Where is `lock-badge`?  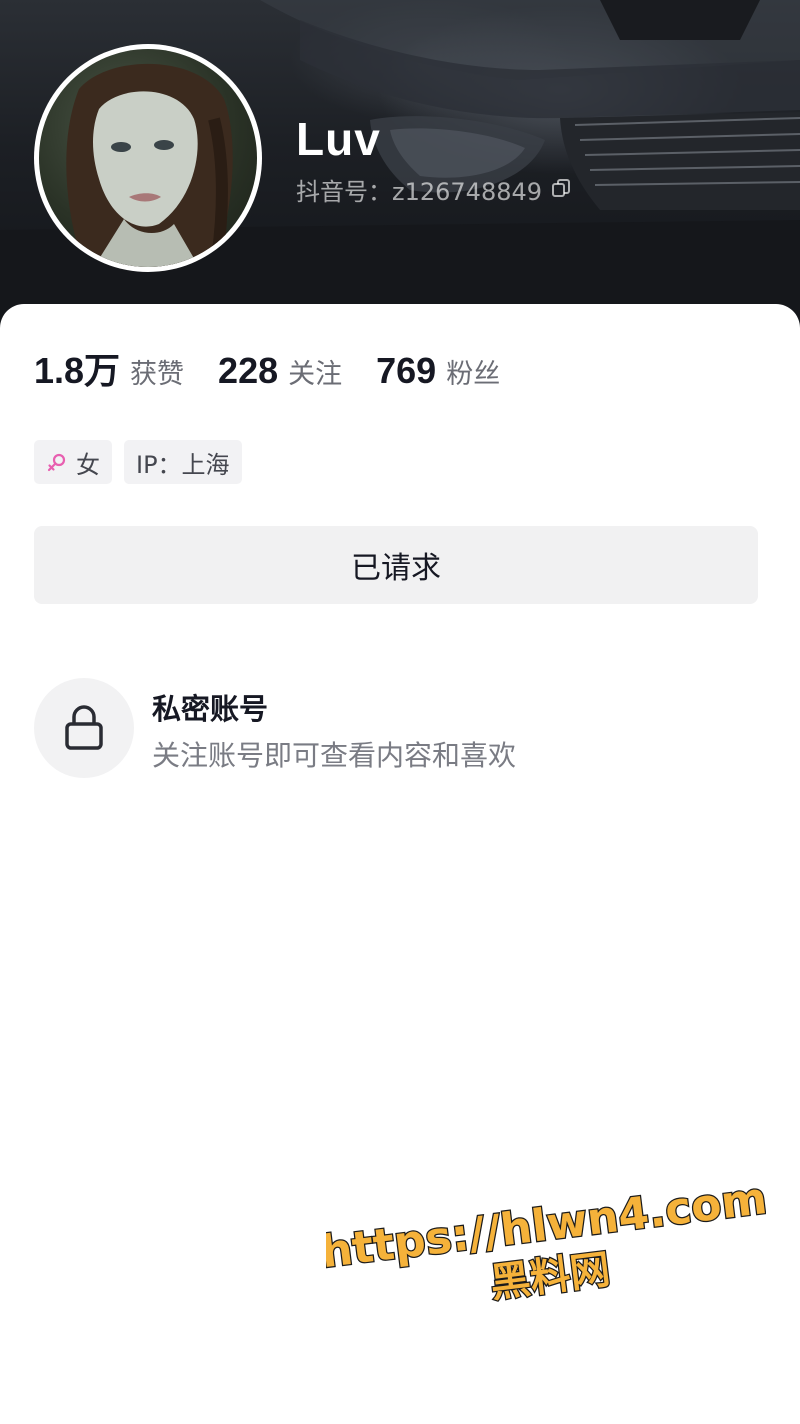
lock-badge is located at coordinates (84, 728).